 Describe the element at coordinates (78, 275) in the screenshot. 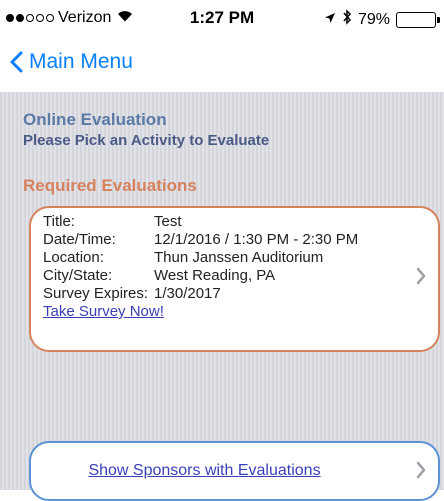

I see `citystate-label: City/State:` at that location.